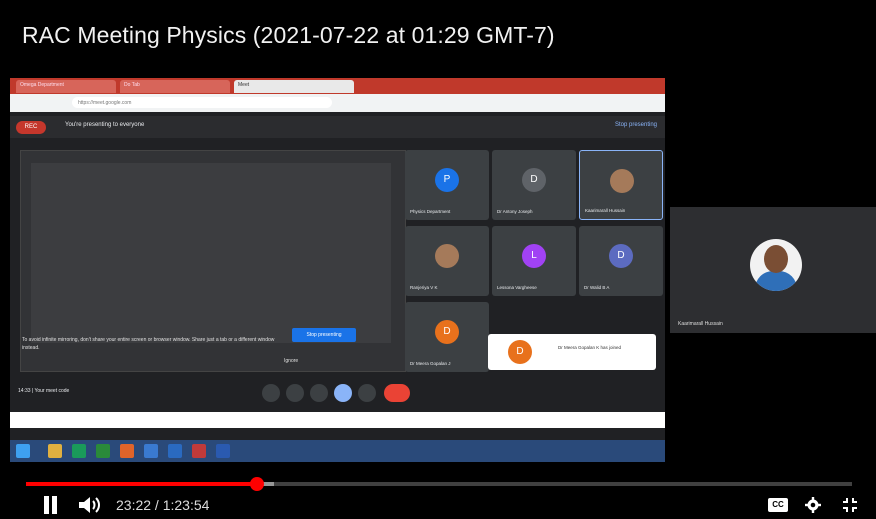 The width and height of the screenshot is (876, 519). What do you see at coordinates (337, 420) in the screenshot?
I see `downloads-bar` at bounding box center [337, 420].